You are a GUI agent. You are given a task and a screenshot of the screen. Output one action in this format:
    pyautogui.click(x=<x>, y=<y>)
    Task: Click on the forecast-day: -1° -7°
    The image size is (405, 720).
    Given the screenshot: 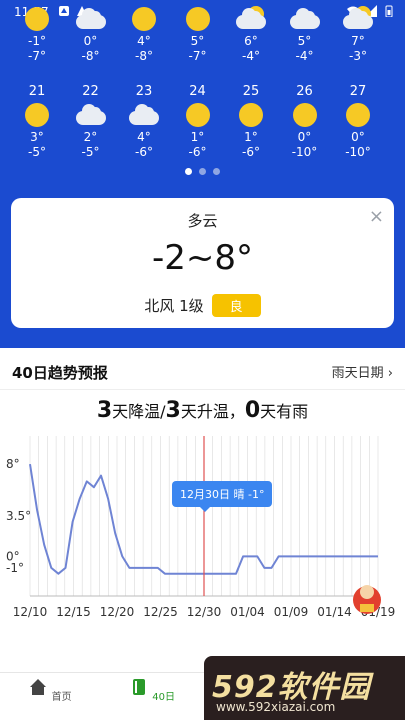 What is the action you would take?
    pyautogui.click(x=37, y=34)
    